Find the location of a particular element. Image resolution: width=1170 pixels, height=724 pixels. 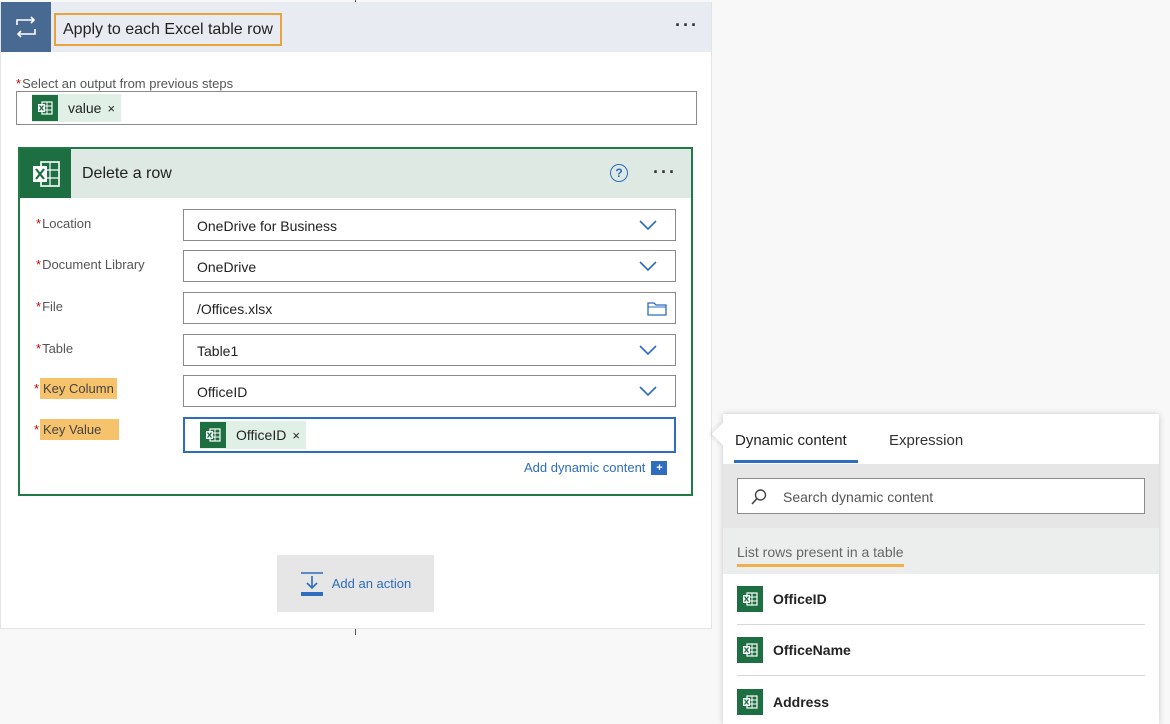

list-item-address: Address is located at coordinates (941, 700).